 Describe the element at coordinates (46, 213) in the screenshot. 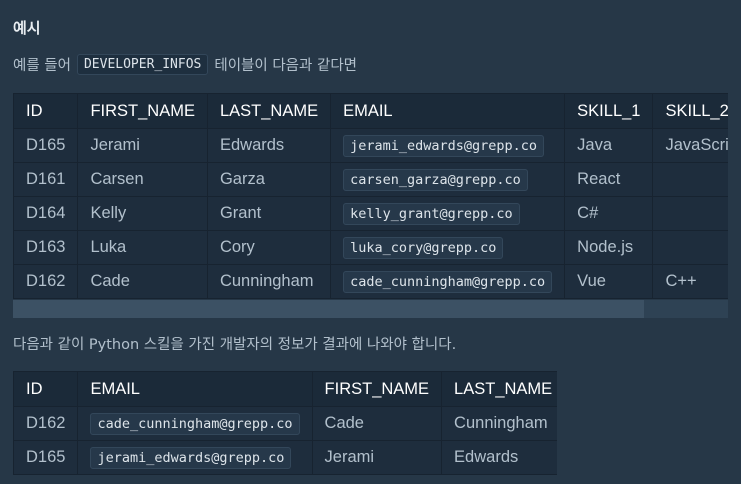

I see `cell-id: D164` at that location.